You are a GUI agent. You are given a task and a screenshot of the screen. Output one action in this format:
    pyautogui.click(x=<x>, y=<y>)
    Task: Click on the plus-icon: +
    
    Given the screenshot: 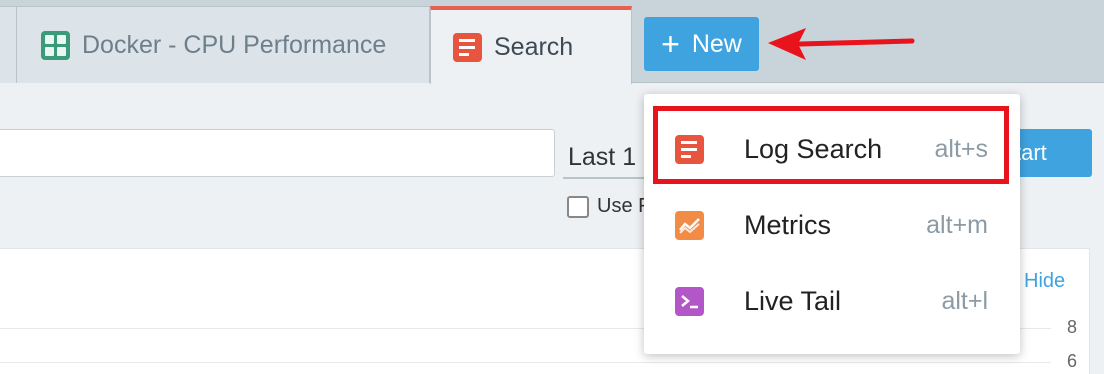 What is the action you would take?
    pyautogui.click(x=670, y=44)
    